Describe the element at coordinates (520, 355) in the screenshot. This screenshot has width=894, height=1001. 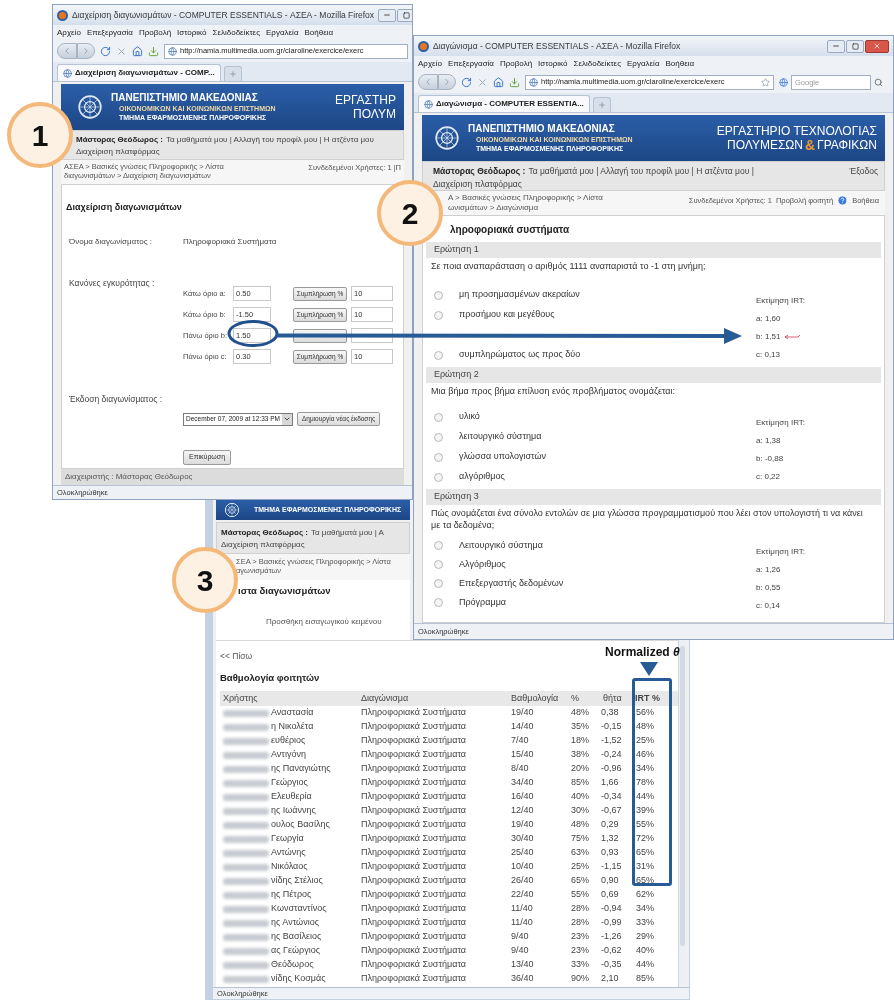
I see `answer-option: συμπληρώματος ως προς δύο` at that location.